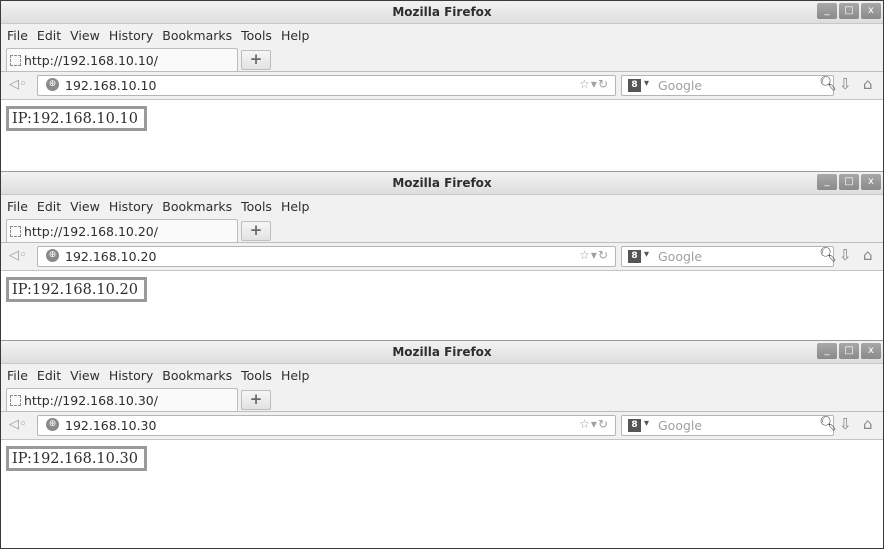 The width and height of the screenshot is (884, 549). Describe the element at coordinates (326, 85) in the screenshot. I see `url-bar: ⊕ 192.168.10.10 ☆▾↻` at that location.